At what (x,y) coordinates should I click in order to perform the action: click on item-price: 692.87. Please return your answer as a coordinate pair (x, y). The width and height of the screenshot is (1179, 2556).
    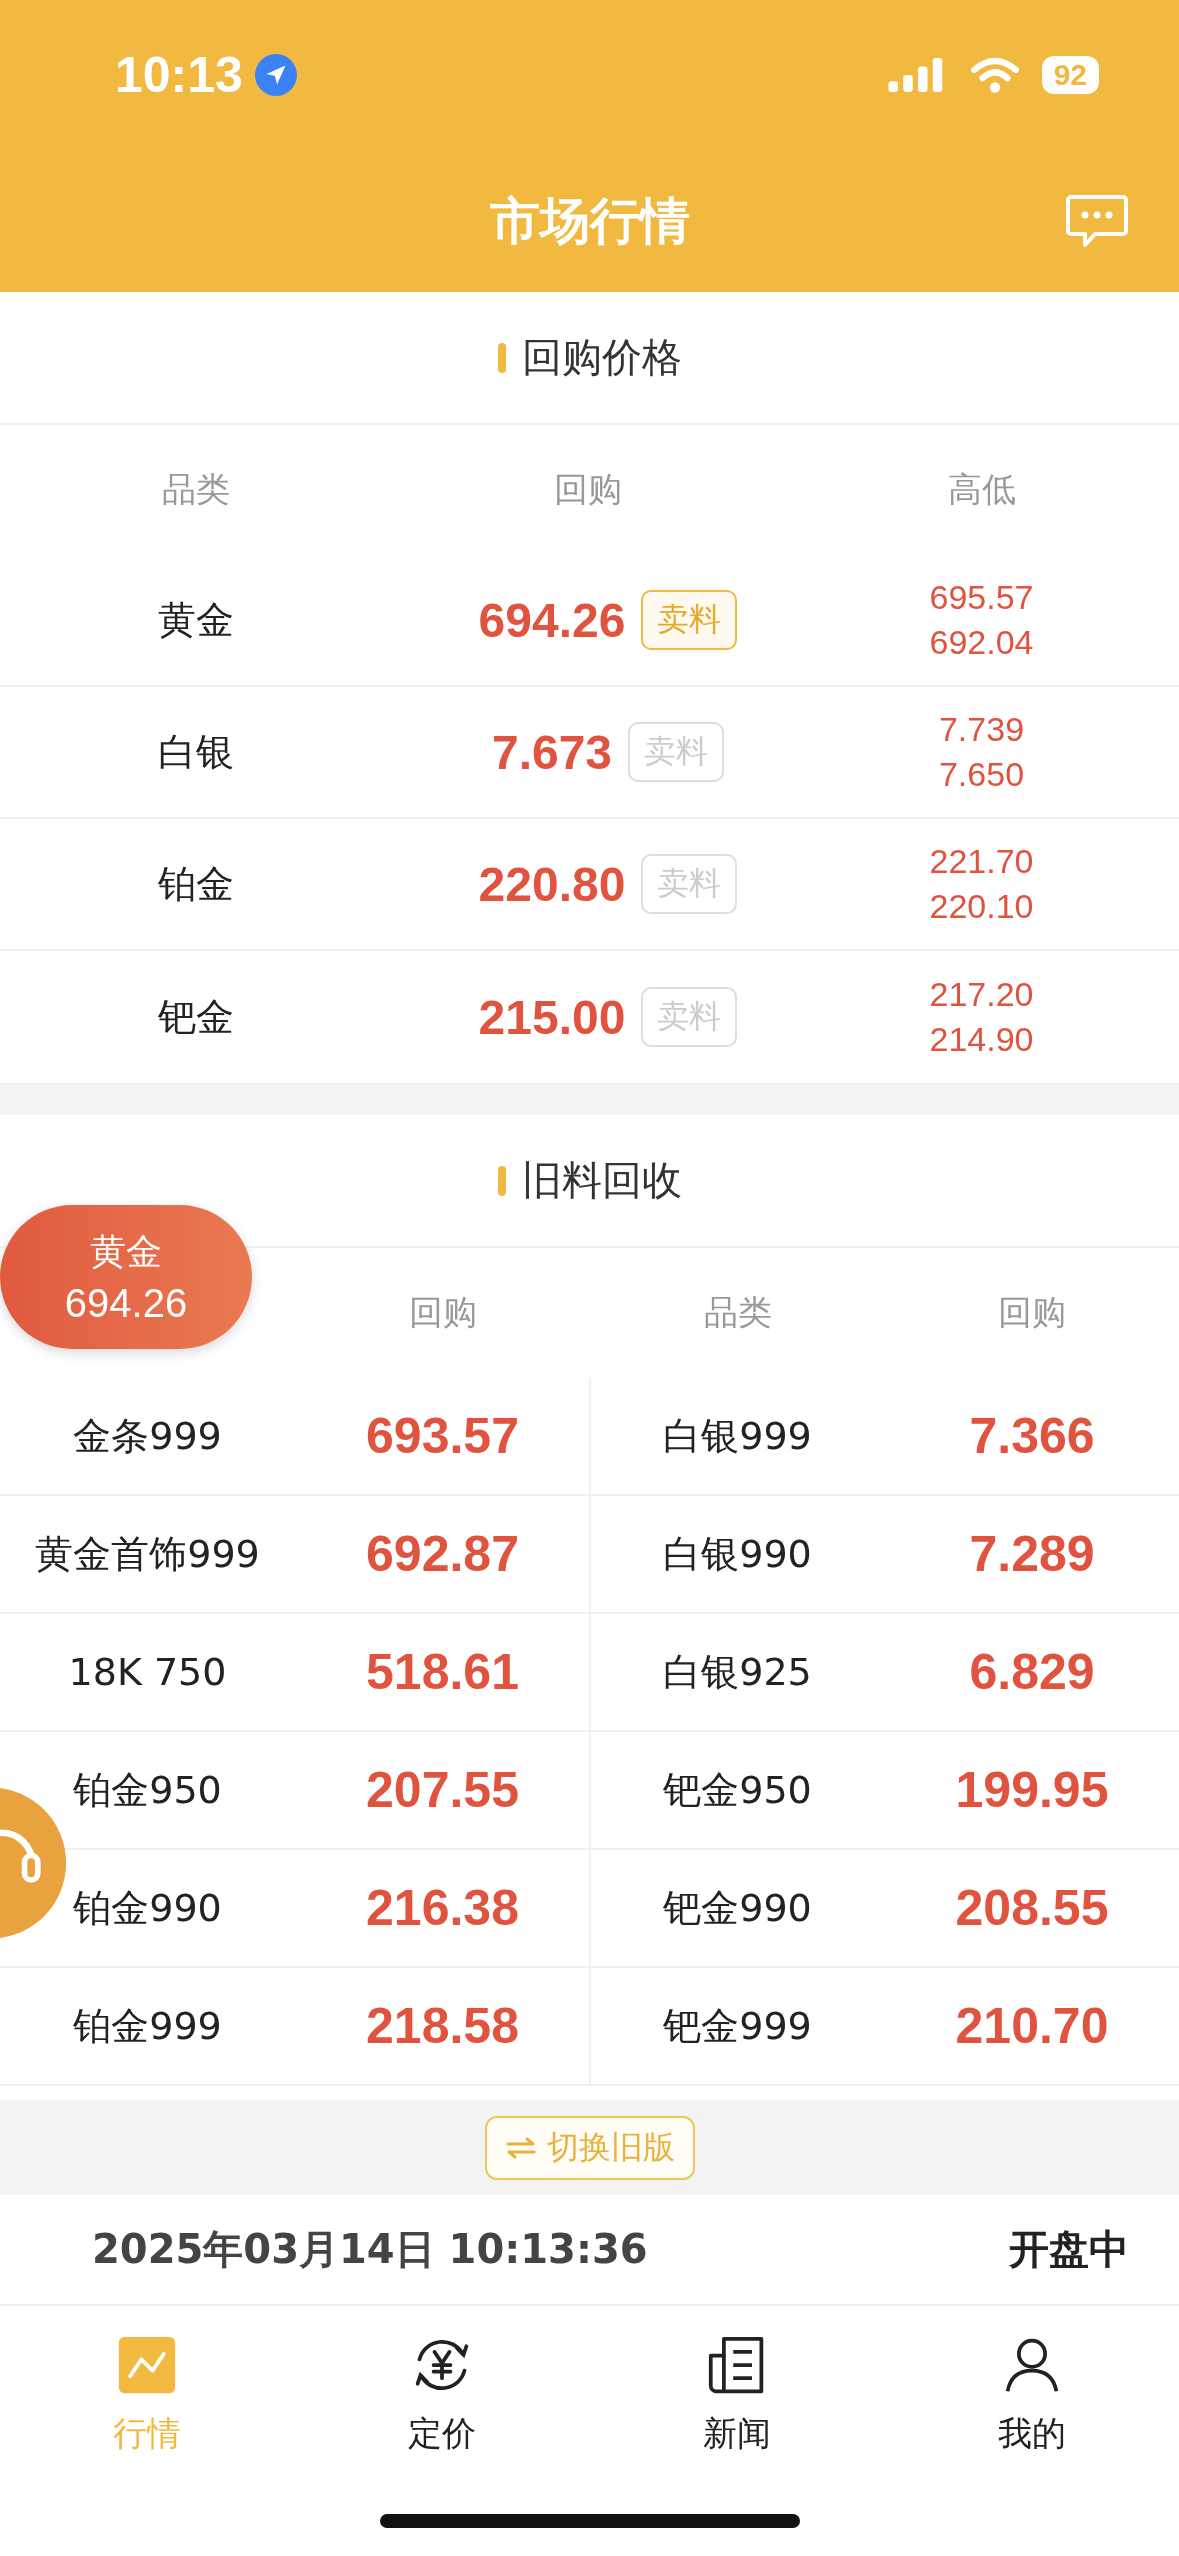
    Looking at the image, I should click on (442, 1554).